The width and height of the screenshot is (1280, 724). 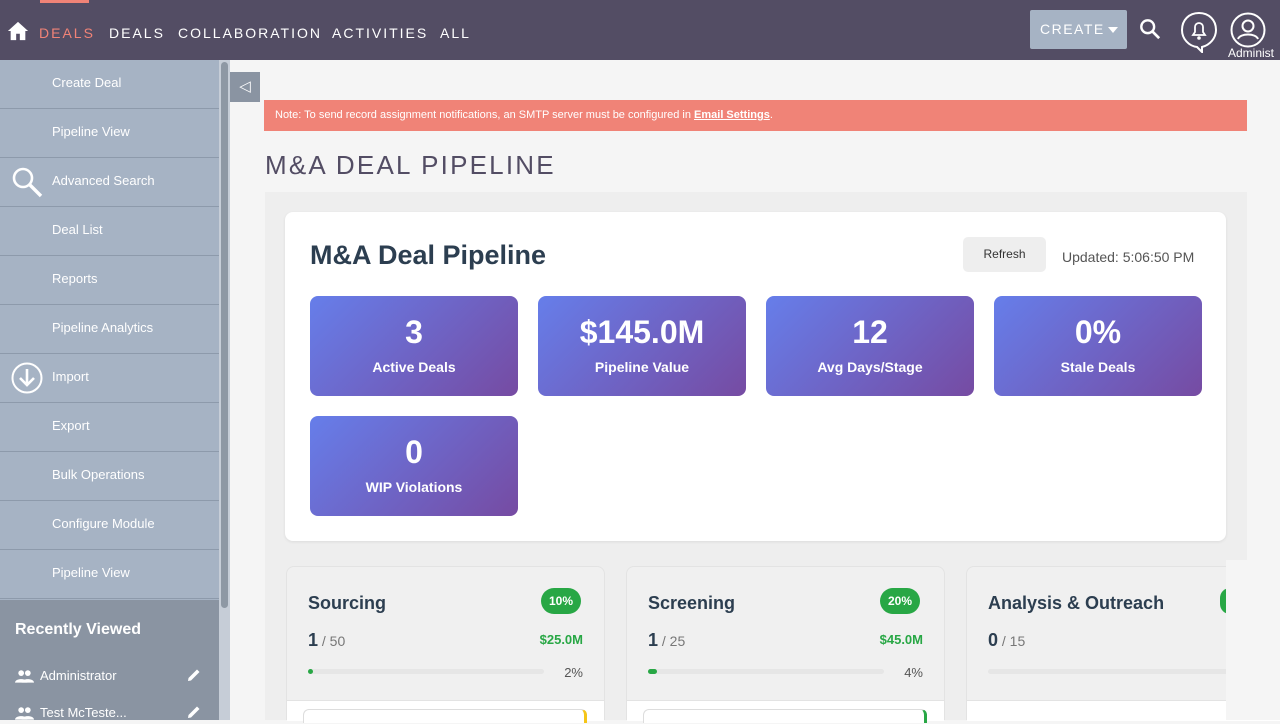 I want to click on sidebar-item-label: Import, so click(x=70, y=376).